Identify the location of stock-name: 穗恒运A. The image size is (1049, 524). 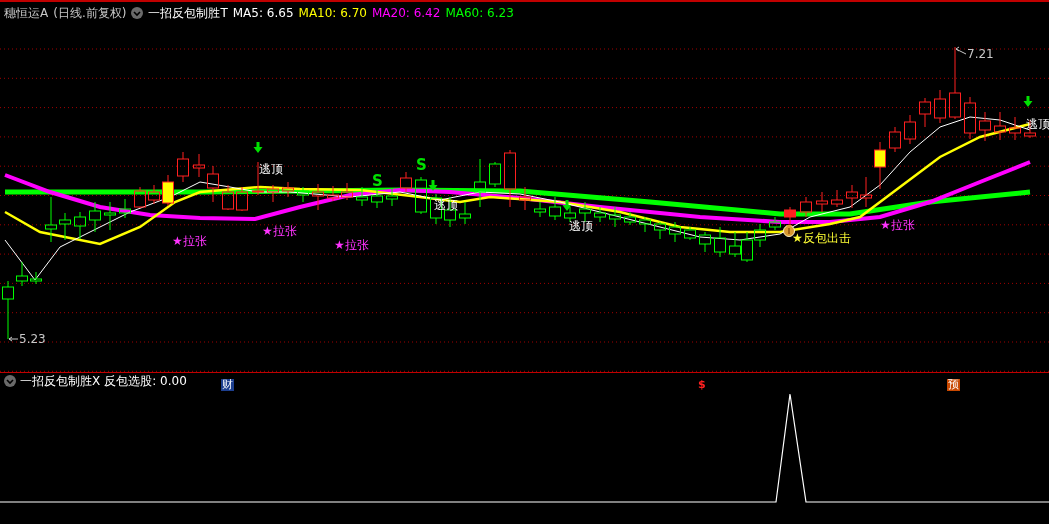
(26, 13).